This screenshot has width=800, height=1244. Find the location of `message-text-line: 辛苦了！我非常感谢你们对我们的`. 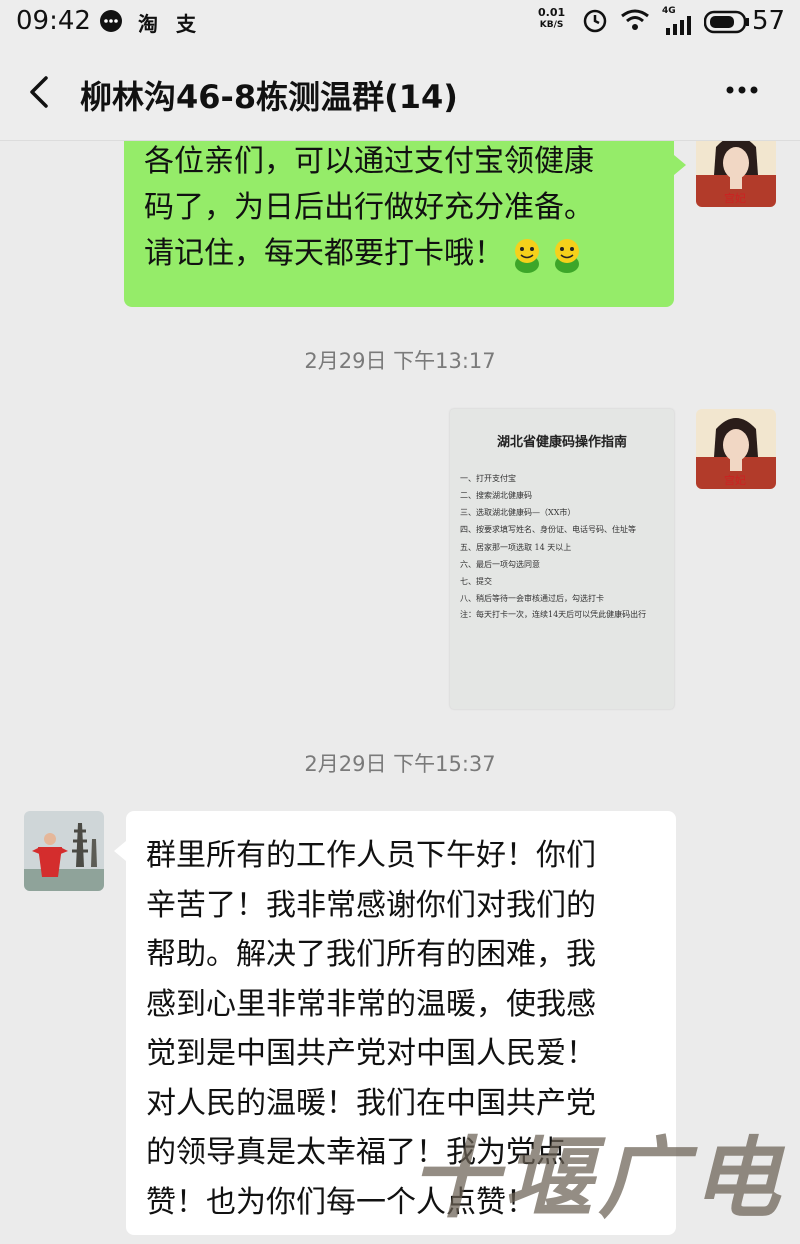

message-text-line: 辛苦了！我非常感谢你们对我们的 is located at coordinates (371, 905).